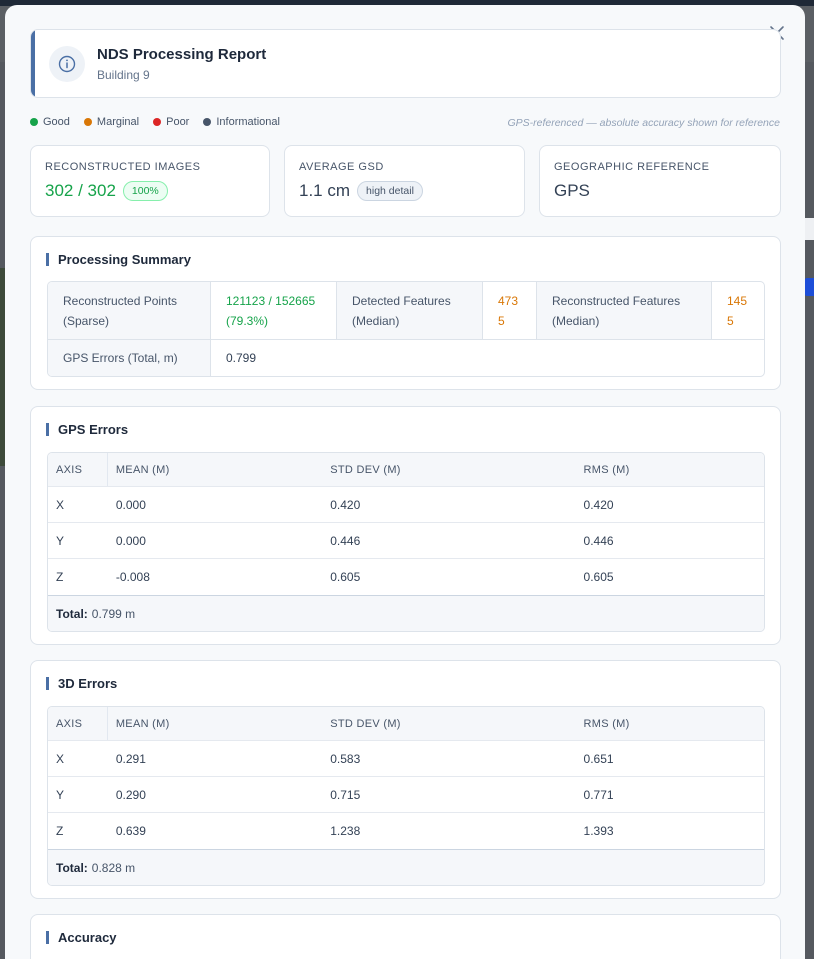 This screenshot has width=814, height=959. What do you see at coordinates (118, 122) in the screenshot?
I see `legend-label: Marginal` at bounding box center [118, 122].